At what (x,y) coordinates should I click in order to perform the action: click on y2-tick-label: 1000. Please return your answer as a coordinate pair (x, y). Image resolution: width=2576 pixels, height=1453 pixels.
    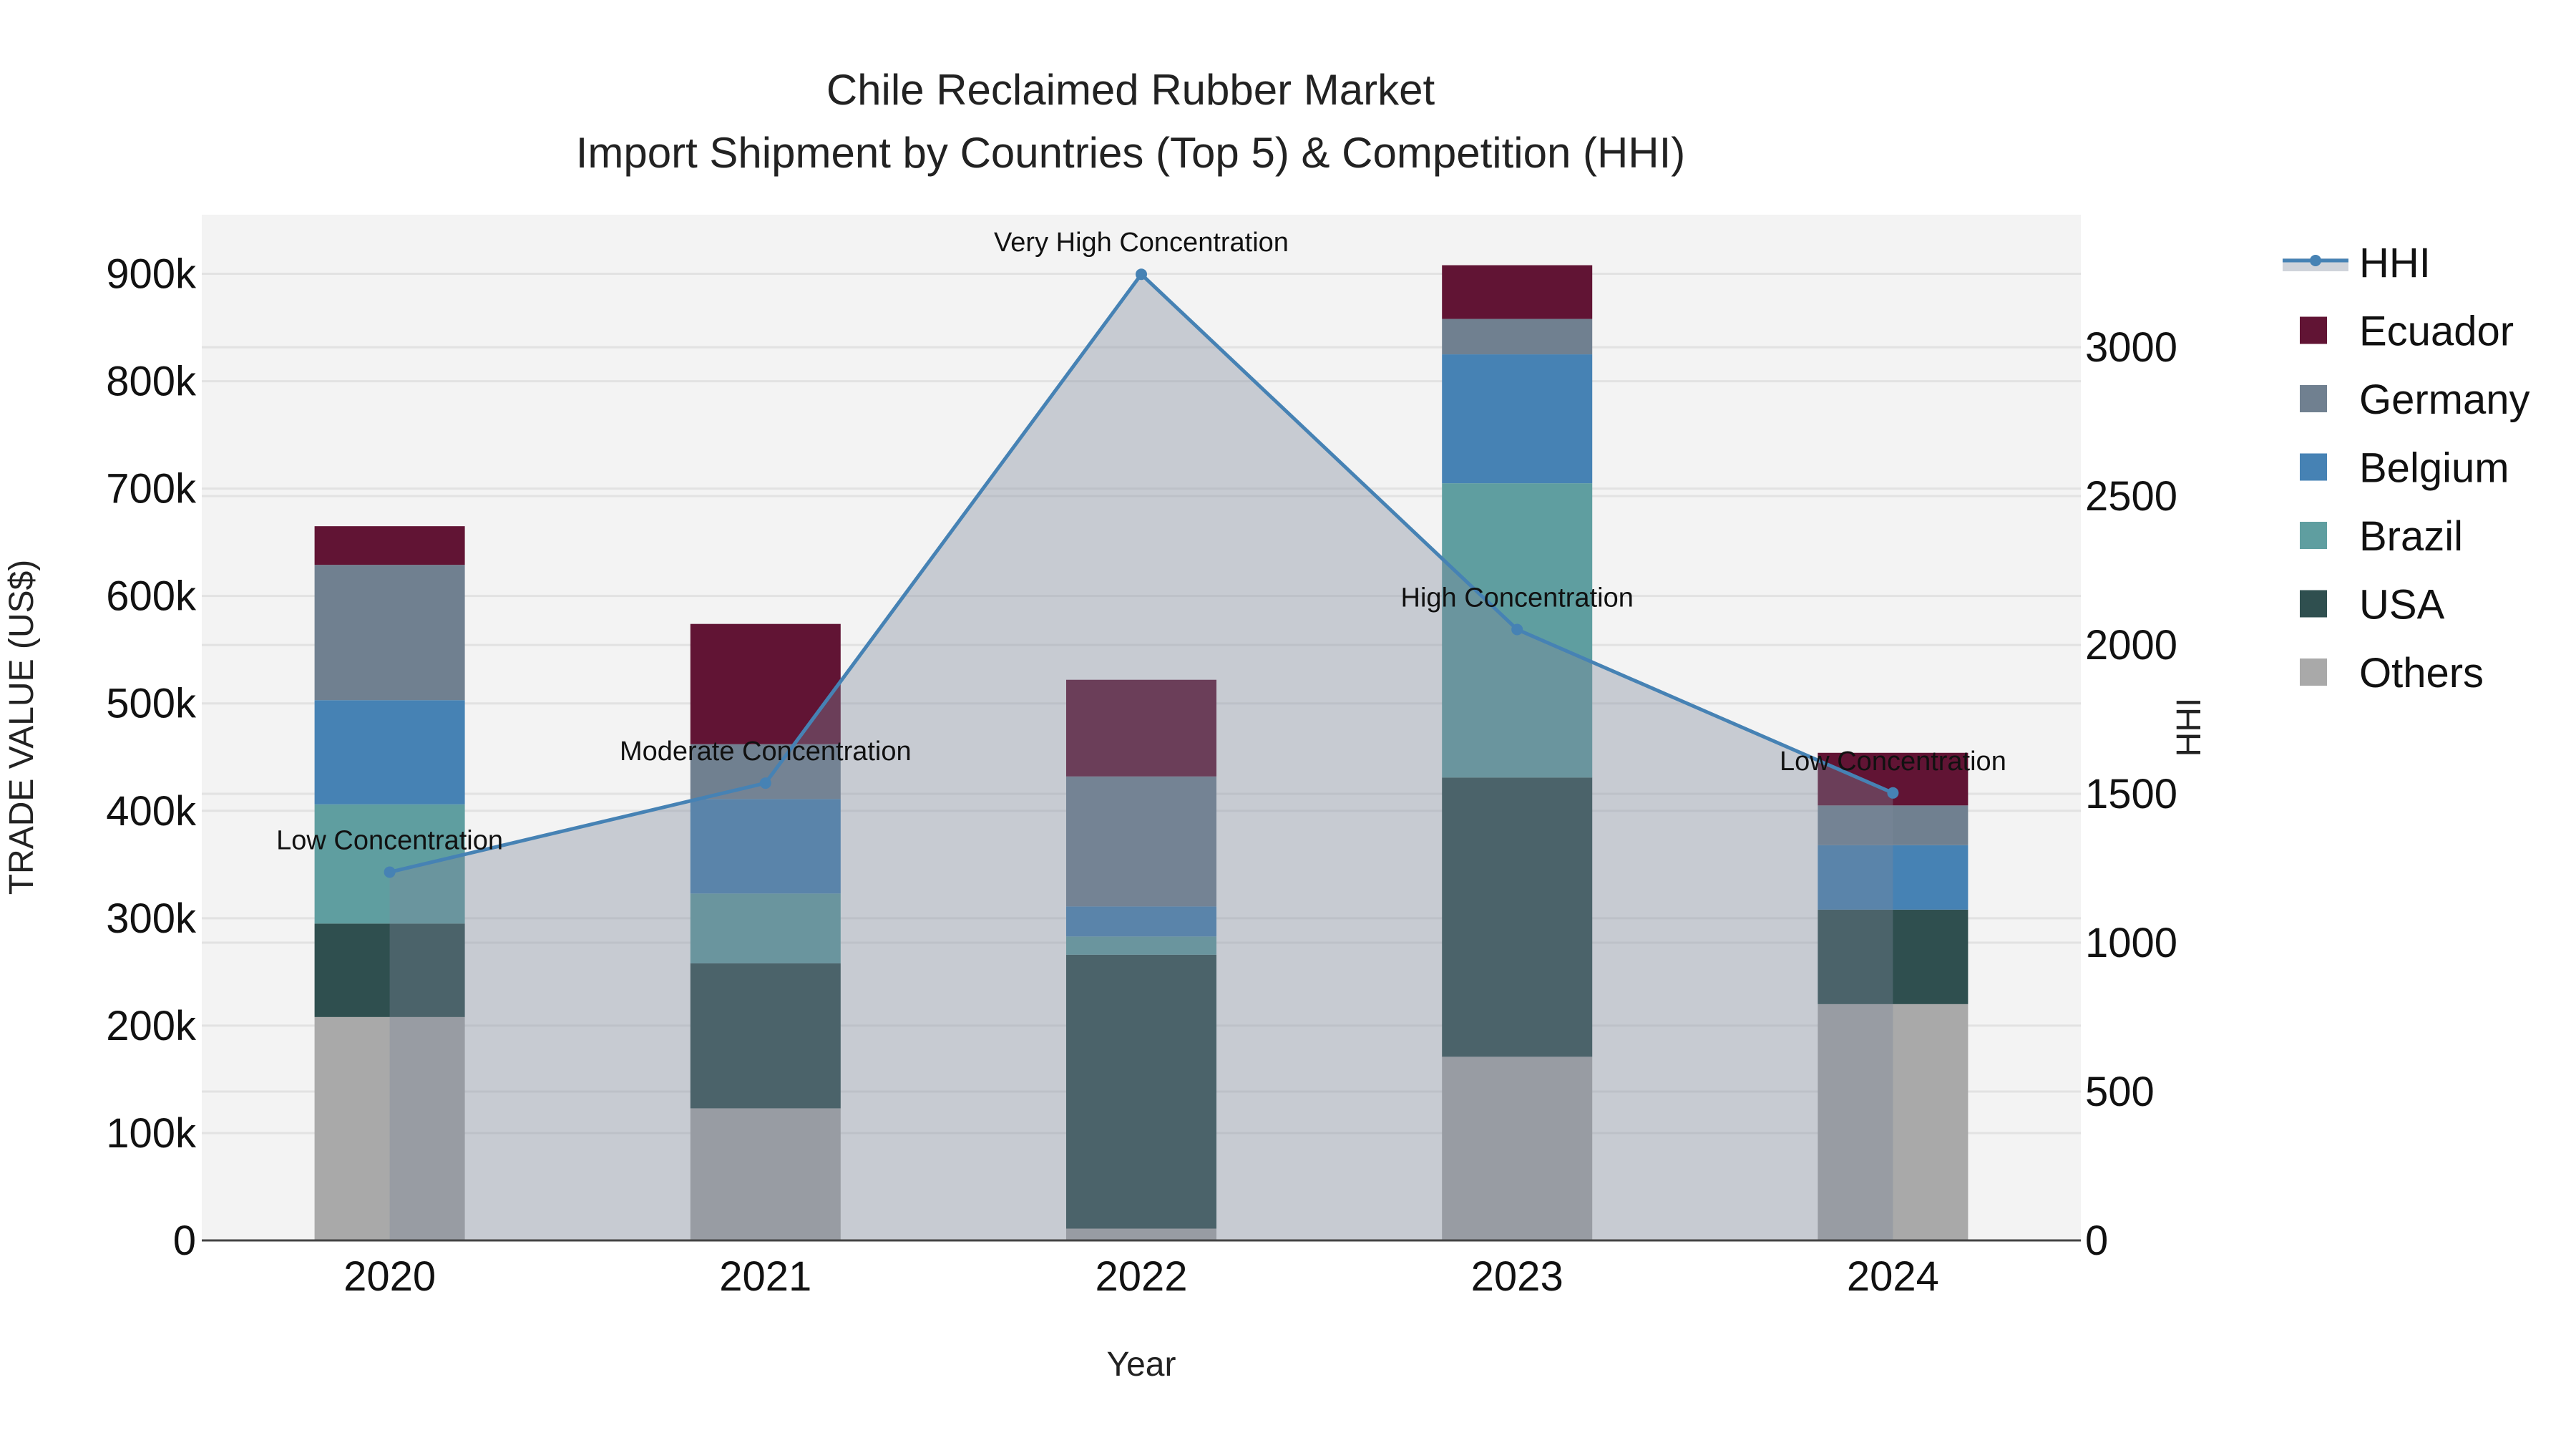
    Looking at the image, I should click on (2131, 943).